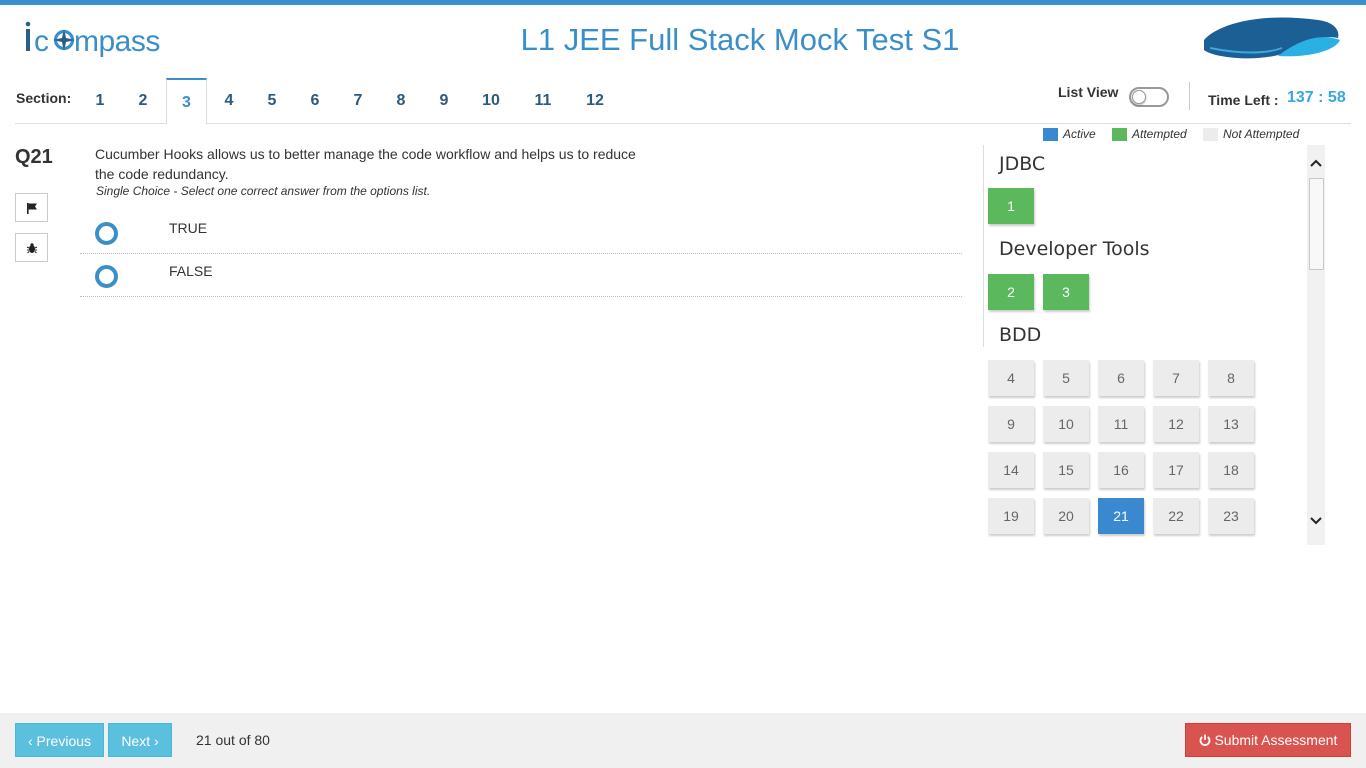  What do you see at coordinates (233, 740) in the screenshot?
I see `question-progress: 21 out of 80` at bounding box center [233, 740].